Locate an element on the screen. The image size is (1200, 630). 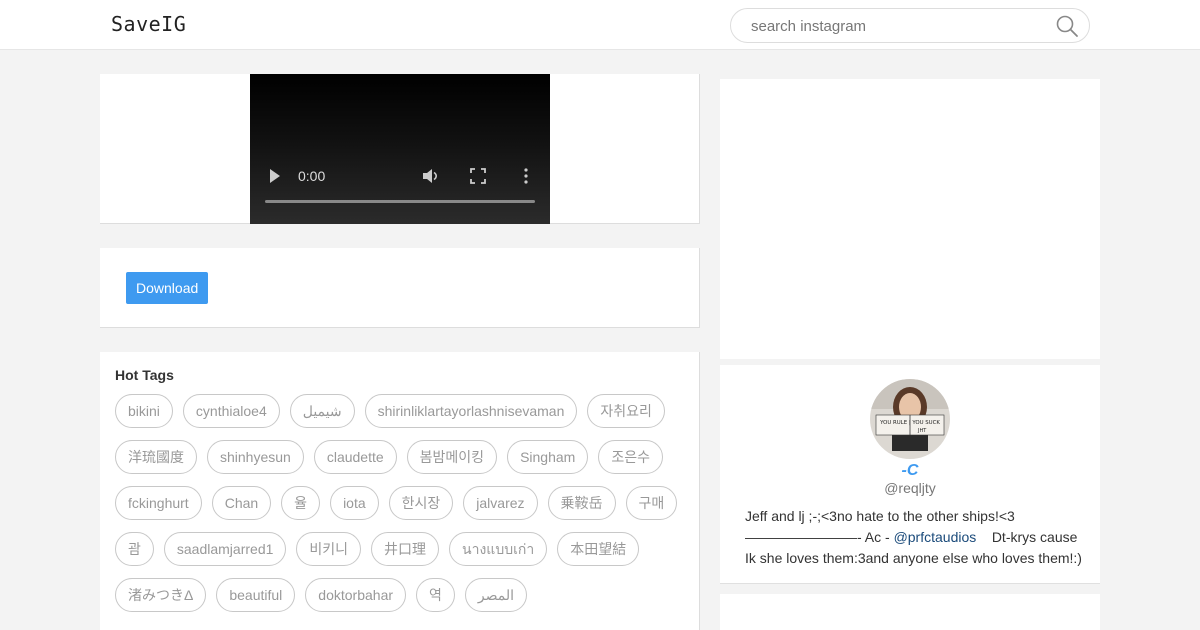
download-card: Download is located at coordinates (400, 288).